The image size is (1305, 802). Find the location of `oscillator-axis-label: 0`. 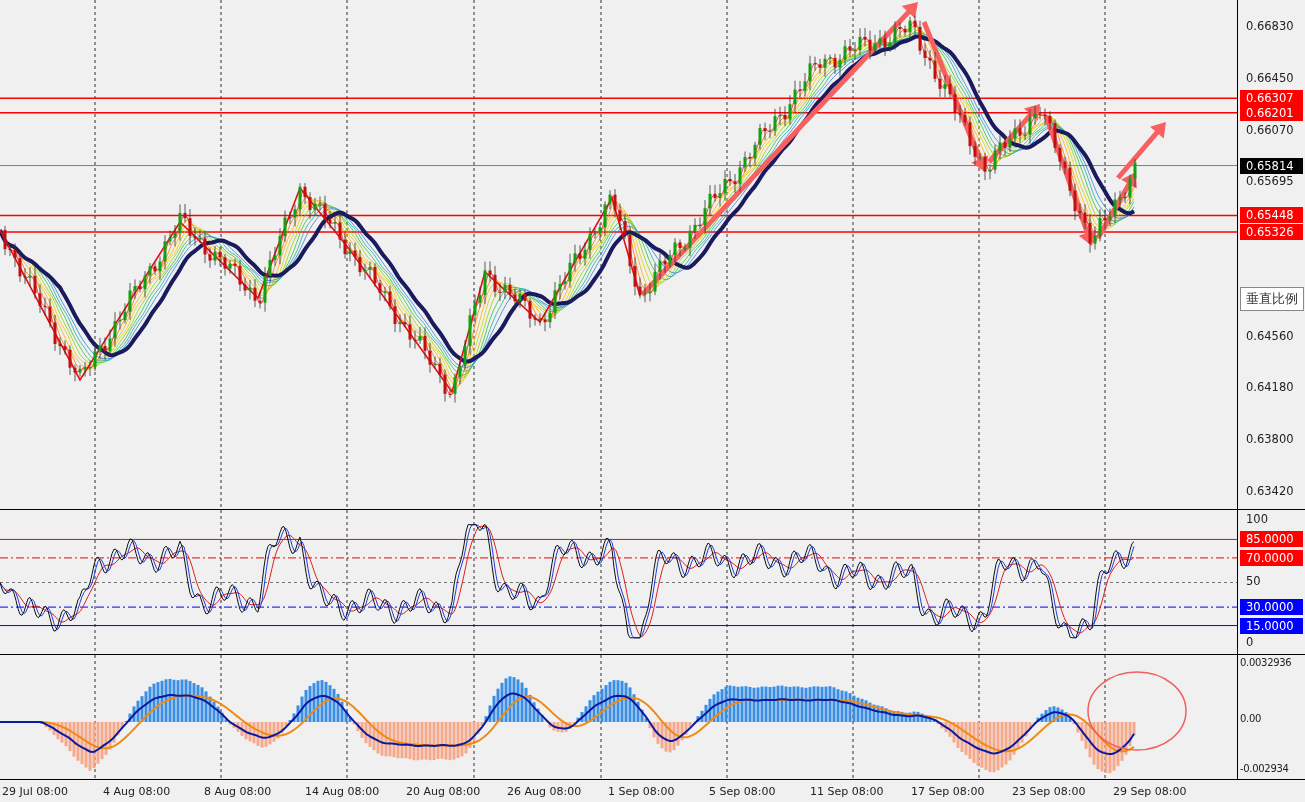

oscillator-axis-label: 0 is located at coordinates (1250, 642).